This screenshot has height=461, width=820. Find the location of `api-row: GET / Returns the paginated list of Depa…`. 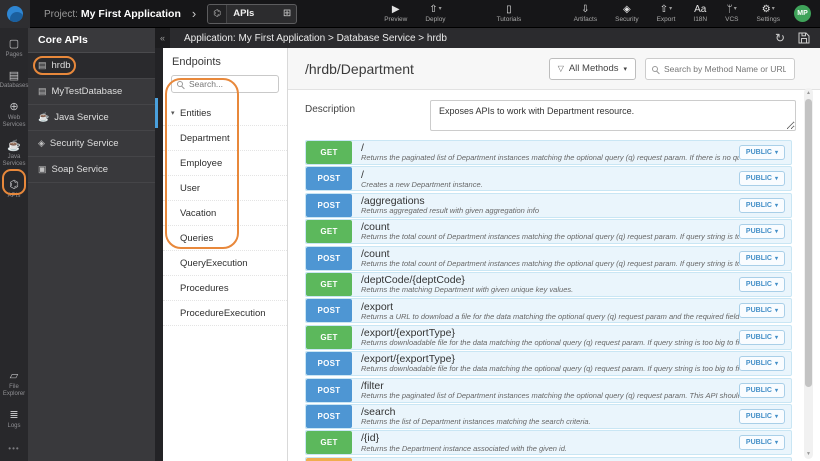

api-row: GET / Returns the paginated list of Depa… is located at coordinates (548, 152).